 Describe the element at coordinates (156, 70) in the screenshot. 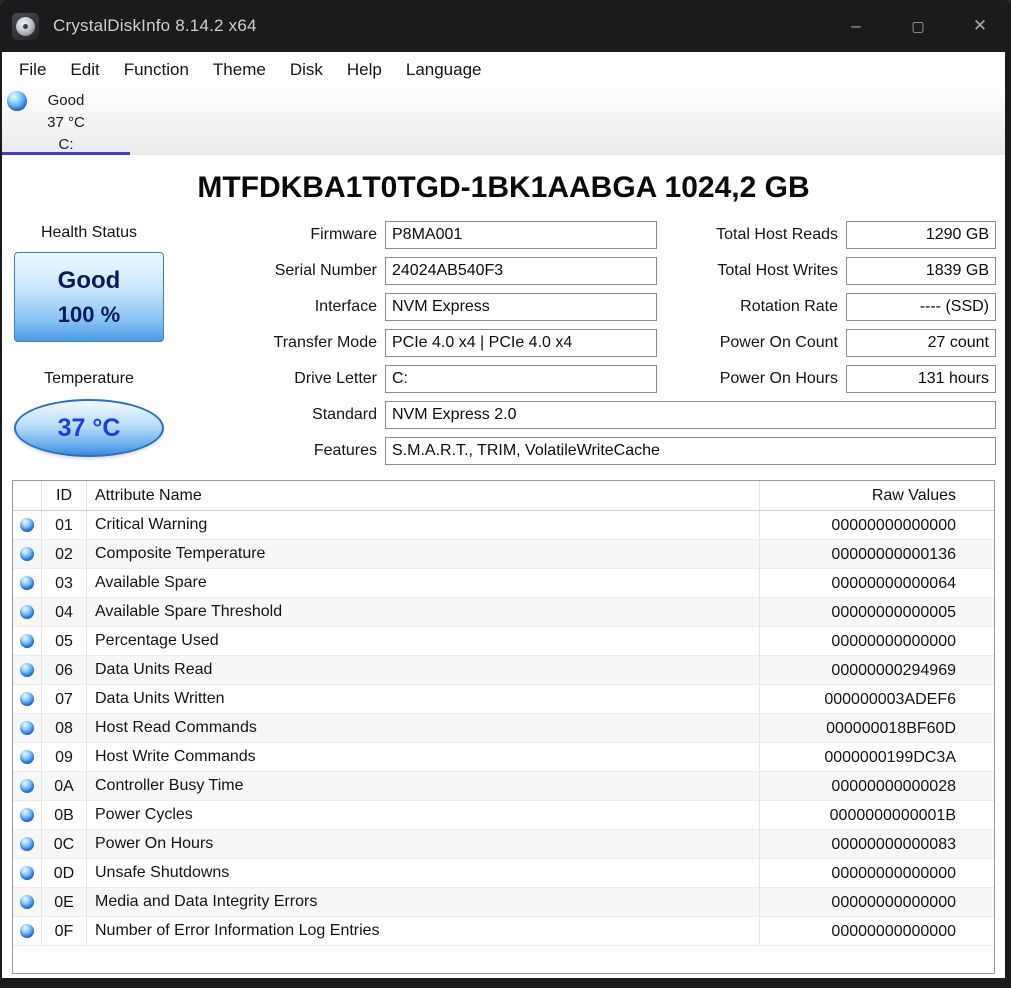

I see `menu-item: Function` at that location.